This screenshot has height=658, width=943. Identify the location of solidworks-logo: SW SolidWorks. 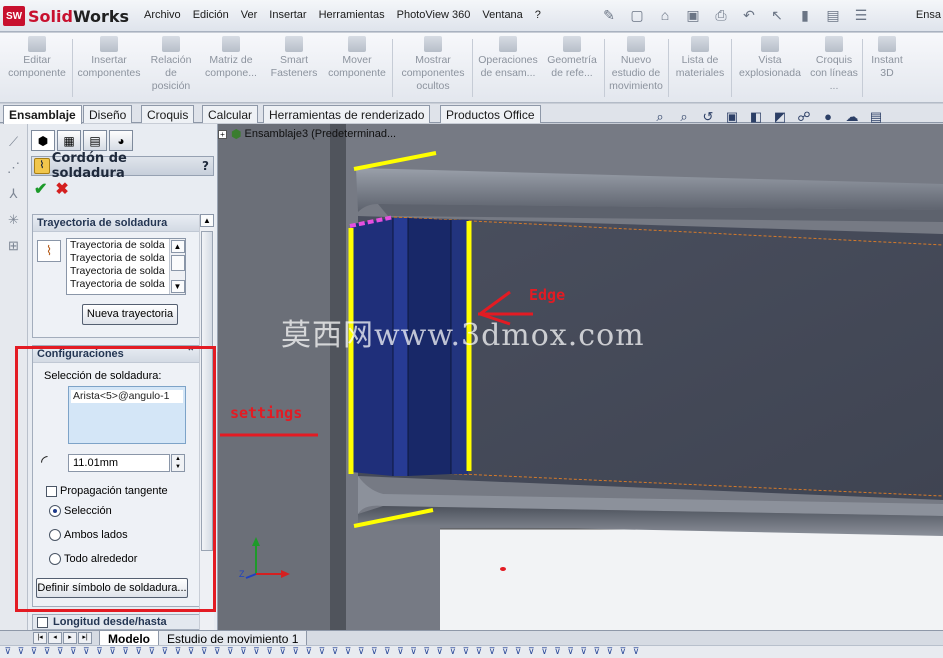
(66, 16).